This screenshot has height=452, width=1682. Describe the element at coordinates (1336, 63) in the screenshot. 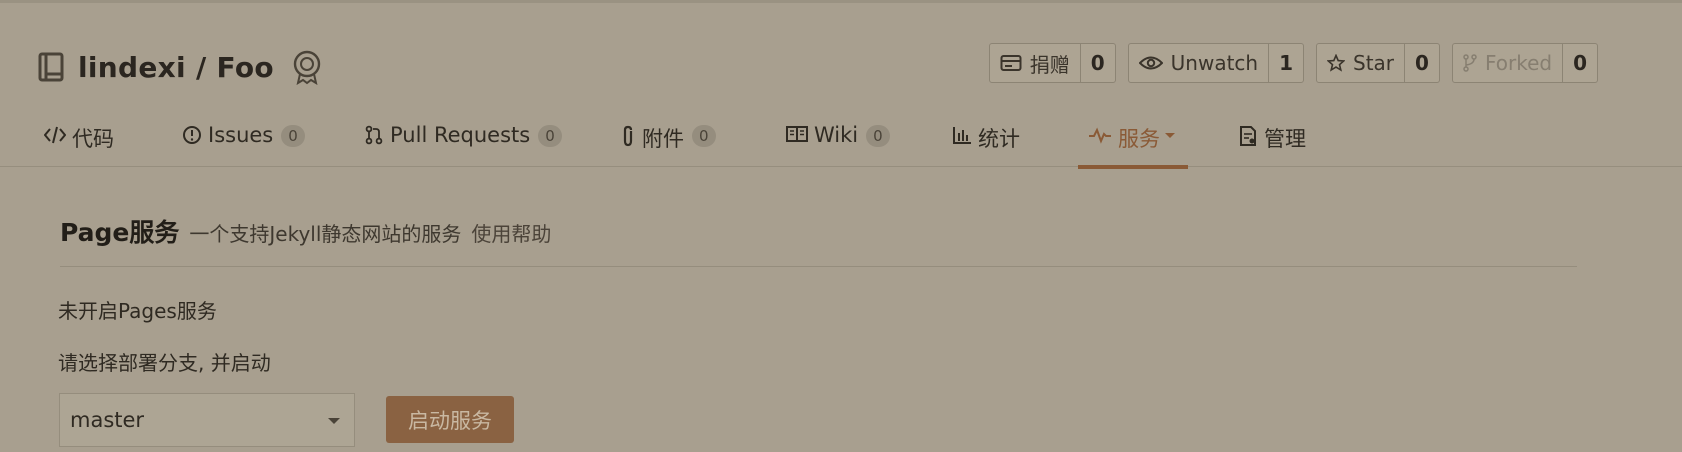

I see `star-icon` at that location.